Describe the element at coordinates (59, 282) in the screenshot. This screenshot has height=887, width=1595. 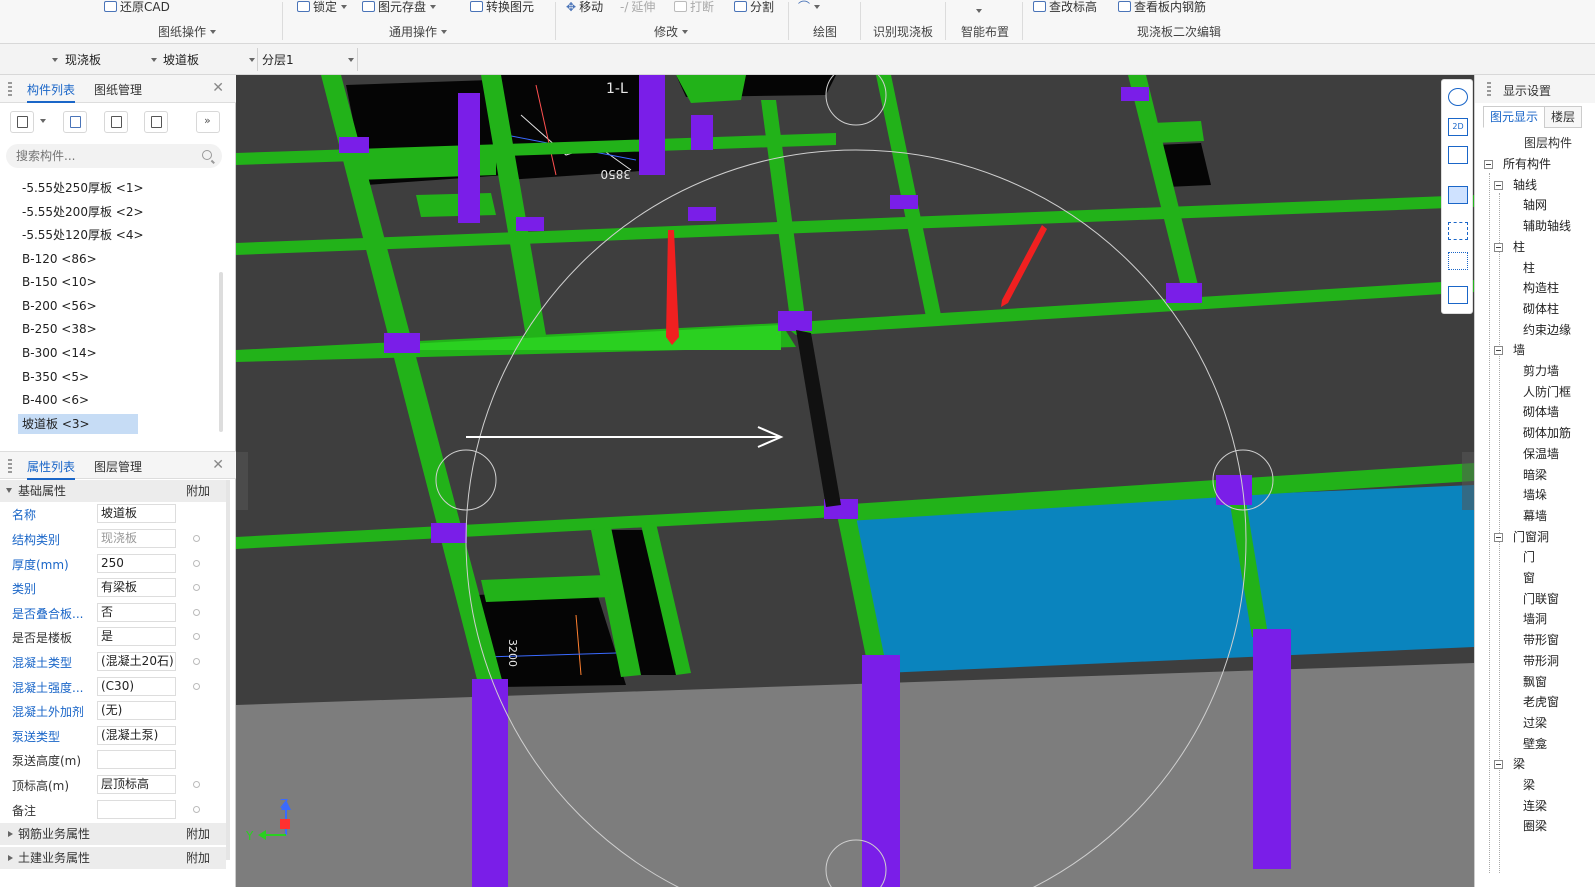
I see `list-item: B-150 <10>` at that location.